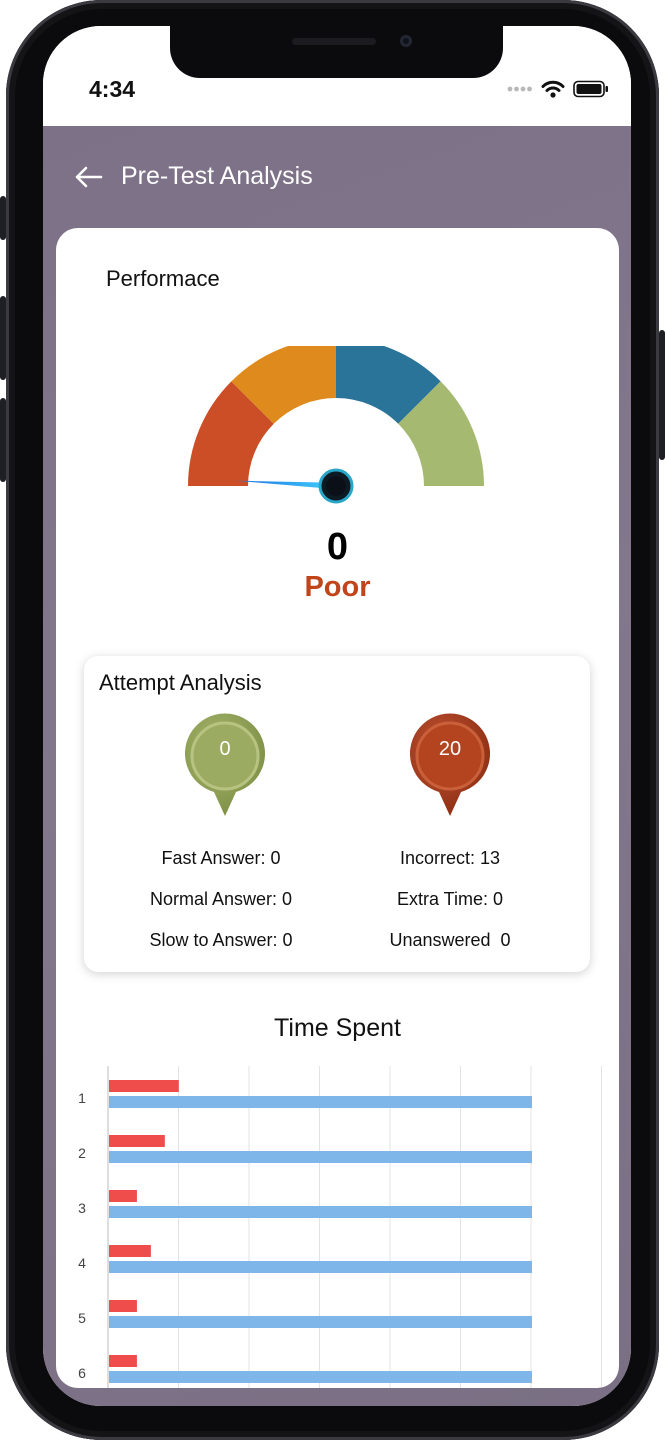  What do you see at coordinates (590, 89) in the screenshot?
I see `battery-icon` at bounding box center [590, 89].